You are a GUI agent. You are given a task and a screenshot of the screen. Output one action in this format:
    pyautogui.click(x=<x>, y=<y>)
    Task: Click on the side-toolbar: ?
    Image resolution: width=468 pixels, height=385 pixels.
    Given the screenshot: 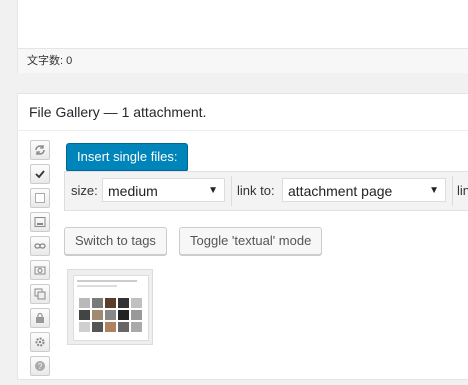 What is the action you would take?
    pyautogui.click(x=41, y=260)
    